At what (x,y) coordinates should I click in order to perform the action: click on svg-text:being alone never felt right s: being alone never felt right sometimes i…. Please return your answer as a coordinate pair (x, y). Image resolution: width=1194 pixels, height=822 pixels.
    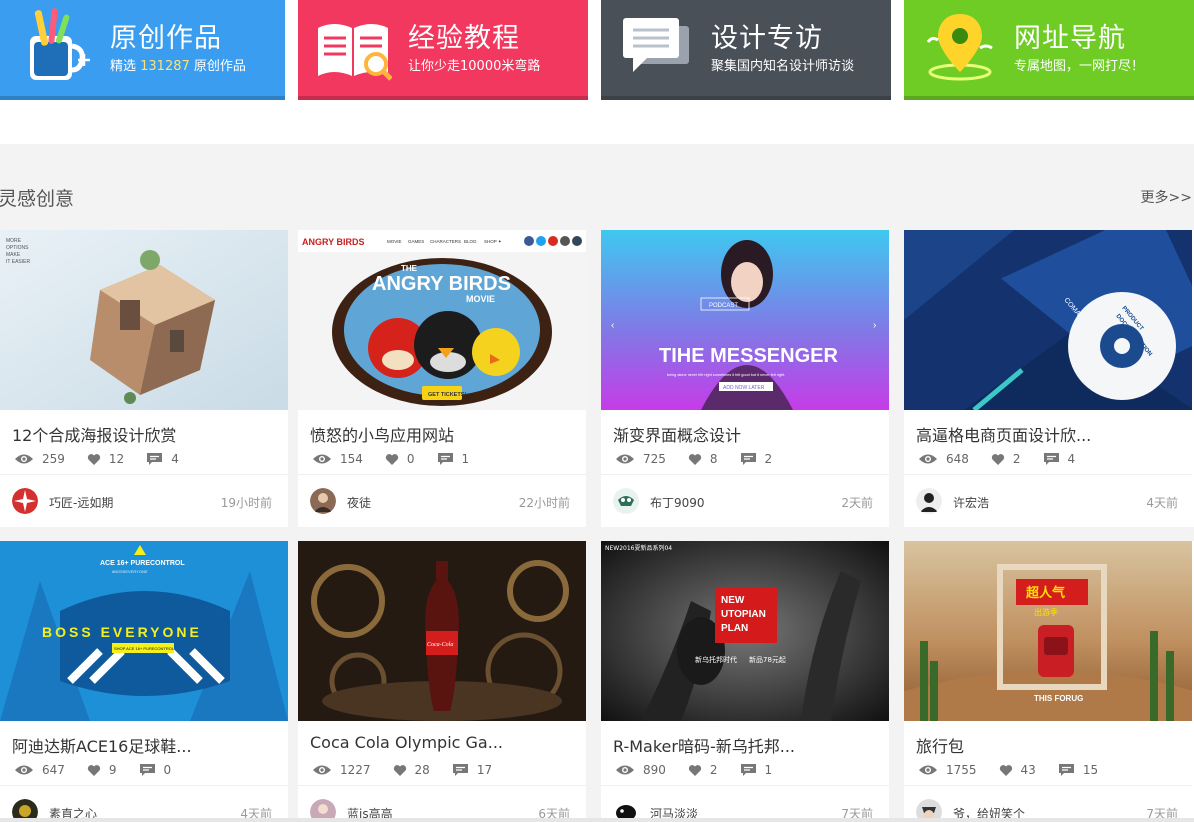
    Looking at the image, I should click on (726, 375).